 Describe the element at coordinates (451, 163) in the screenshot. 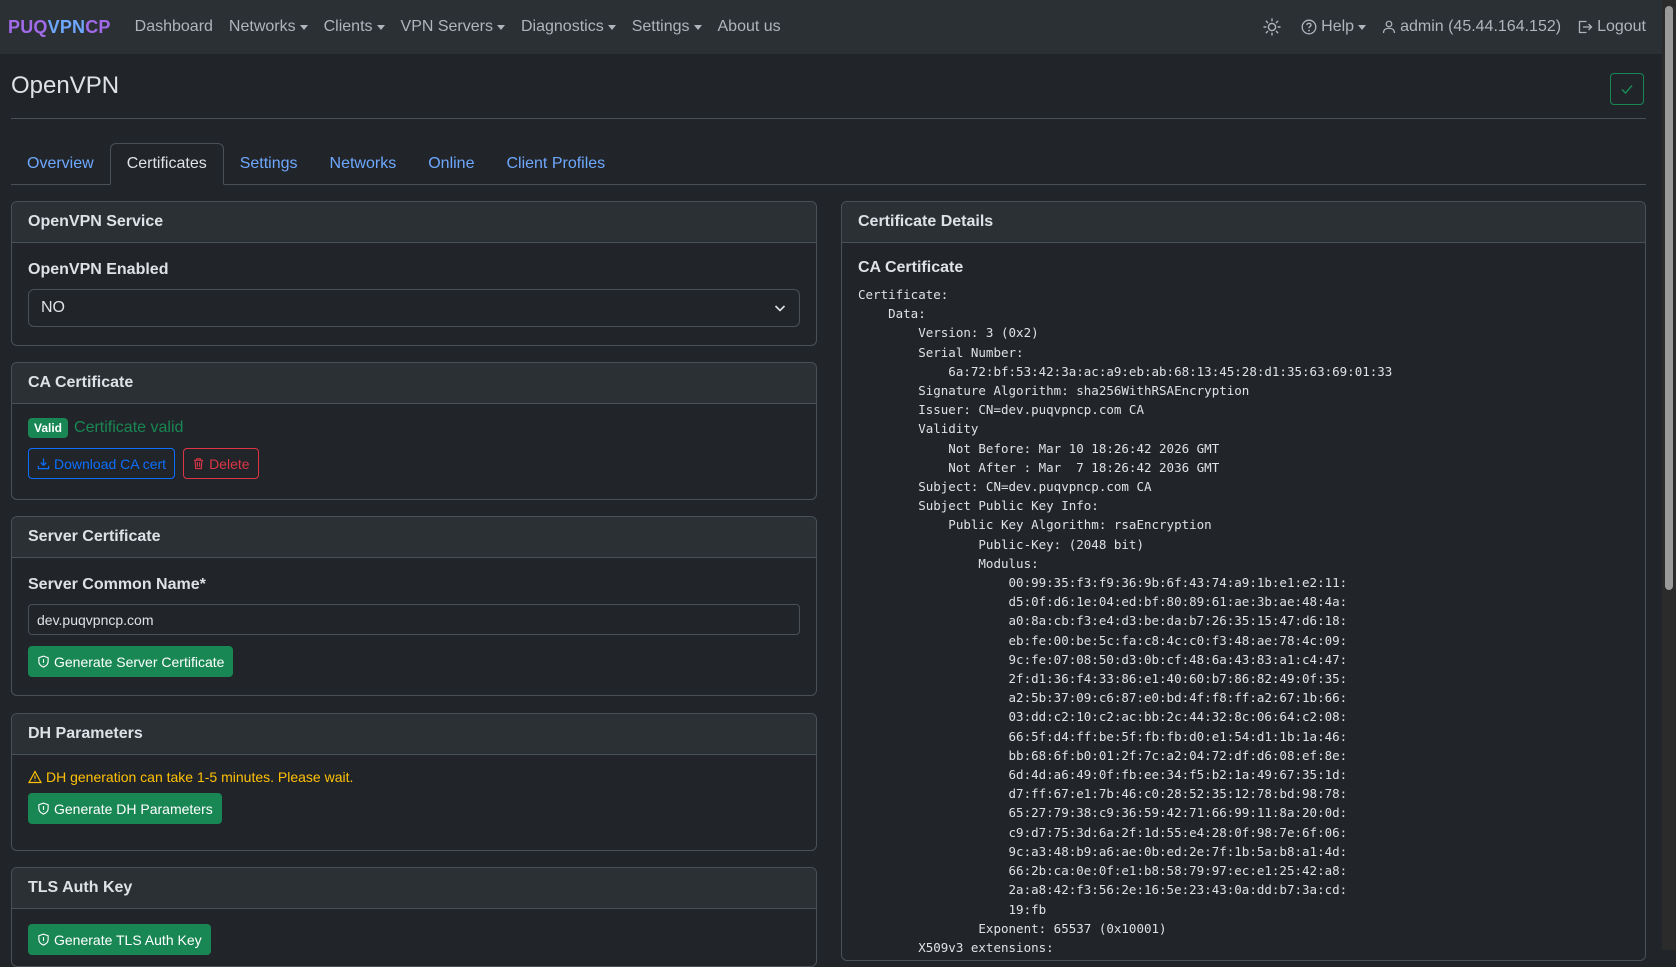

I see `tab-online: Online` at that location.